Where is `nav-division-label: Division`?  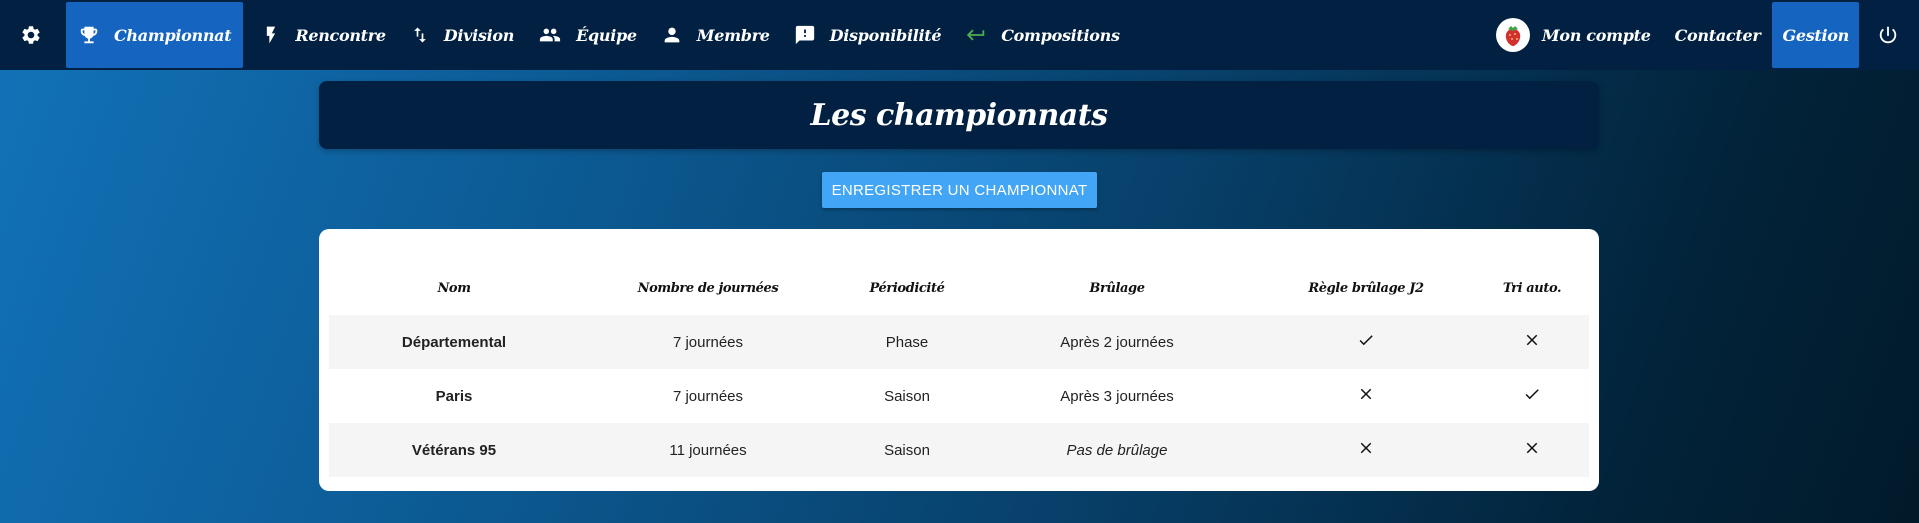 nav-division-label: Division is located at coordinates (479, 35).